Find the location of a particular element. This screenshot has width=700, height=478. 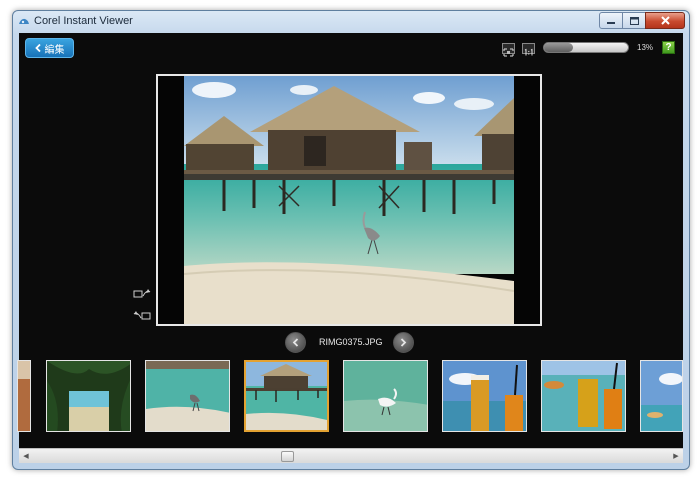

help-button: ? is located at coordinates (668, 47).